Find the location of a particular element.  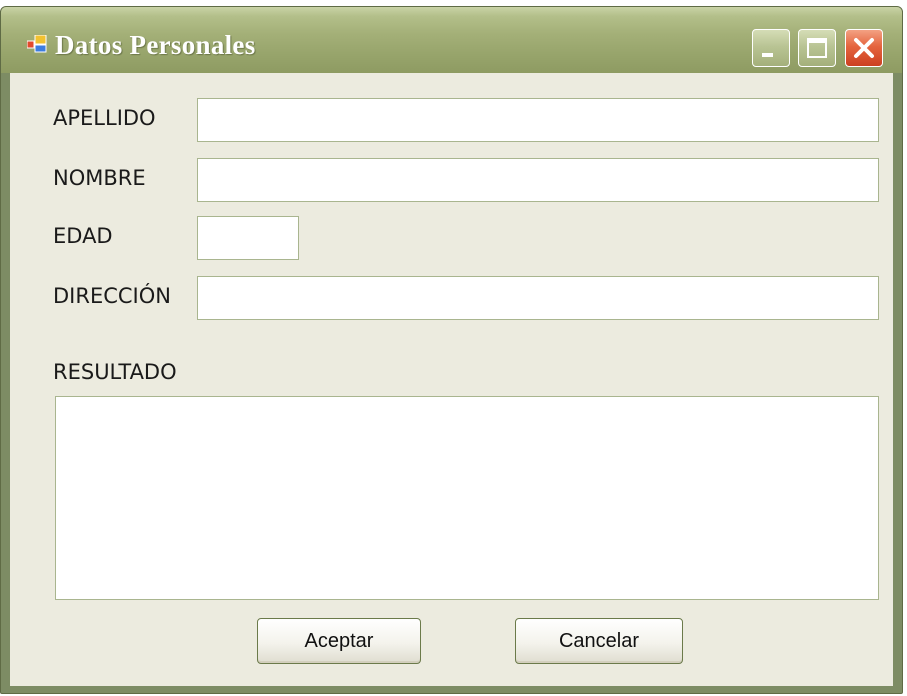

window-title: Datos Personales is located at coordinates (155, 45).